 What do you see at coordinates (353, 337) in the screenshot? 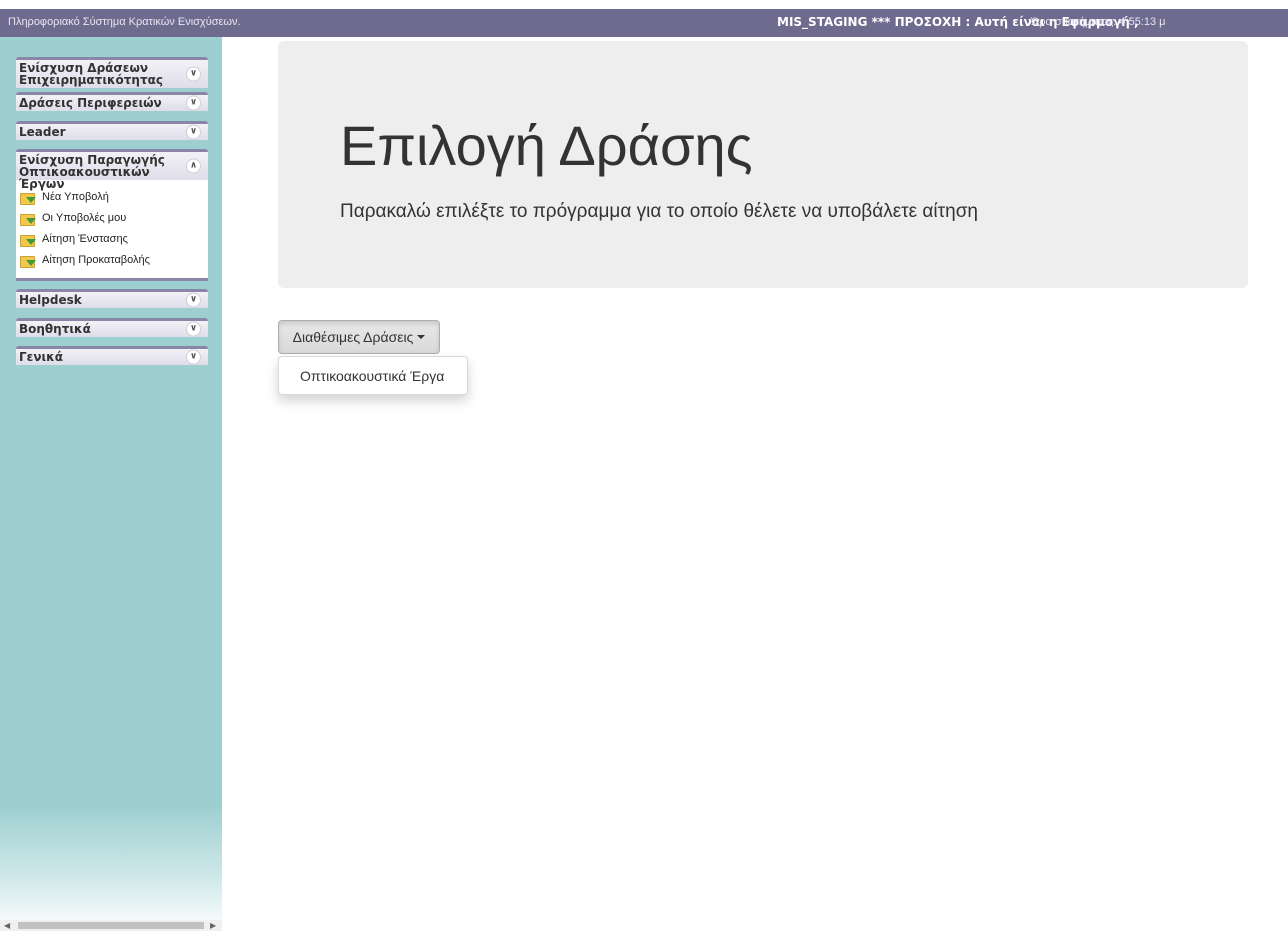
I see `dropdown-label: Διαθέσιμες Δράσεις` at bounding box center [353, 337].